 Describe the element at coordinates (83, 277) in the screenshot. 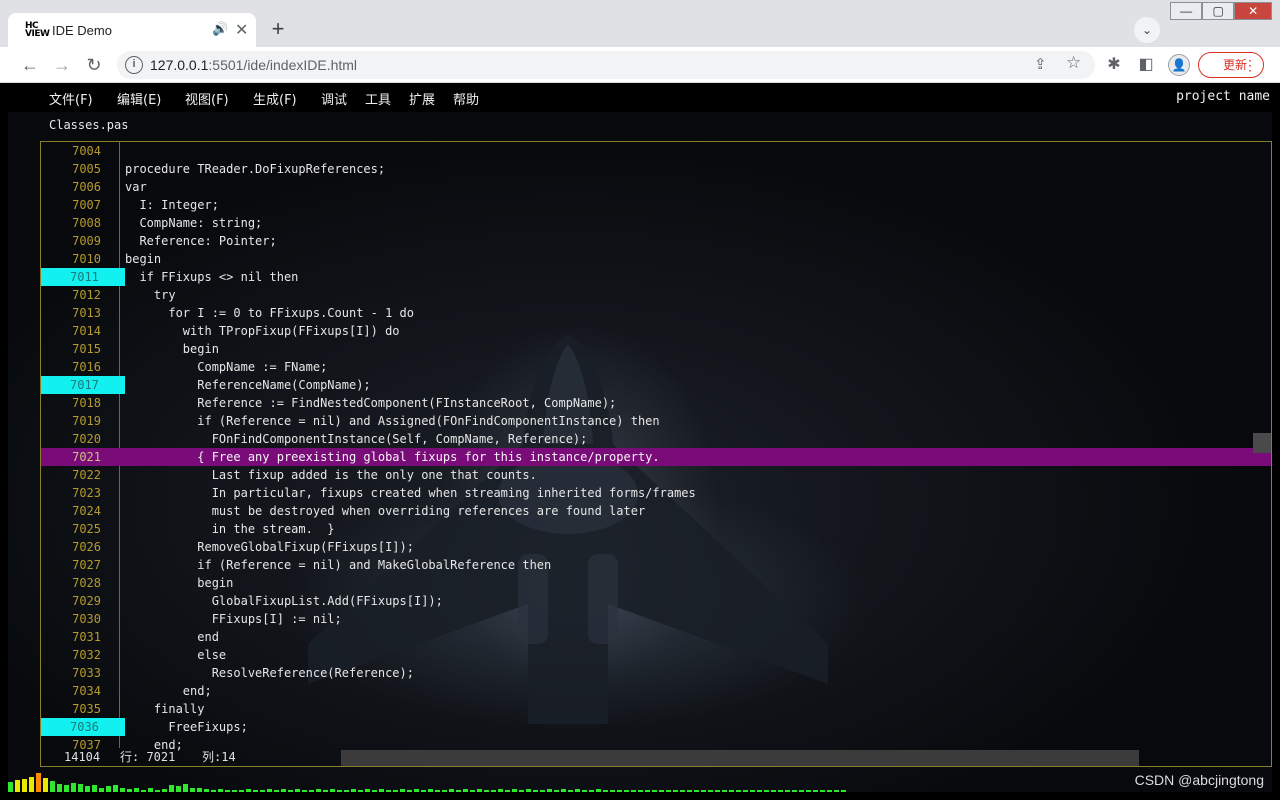

I see `breakpoint-line-number: 7011` at that location.